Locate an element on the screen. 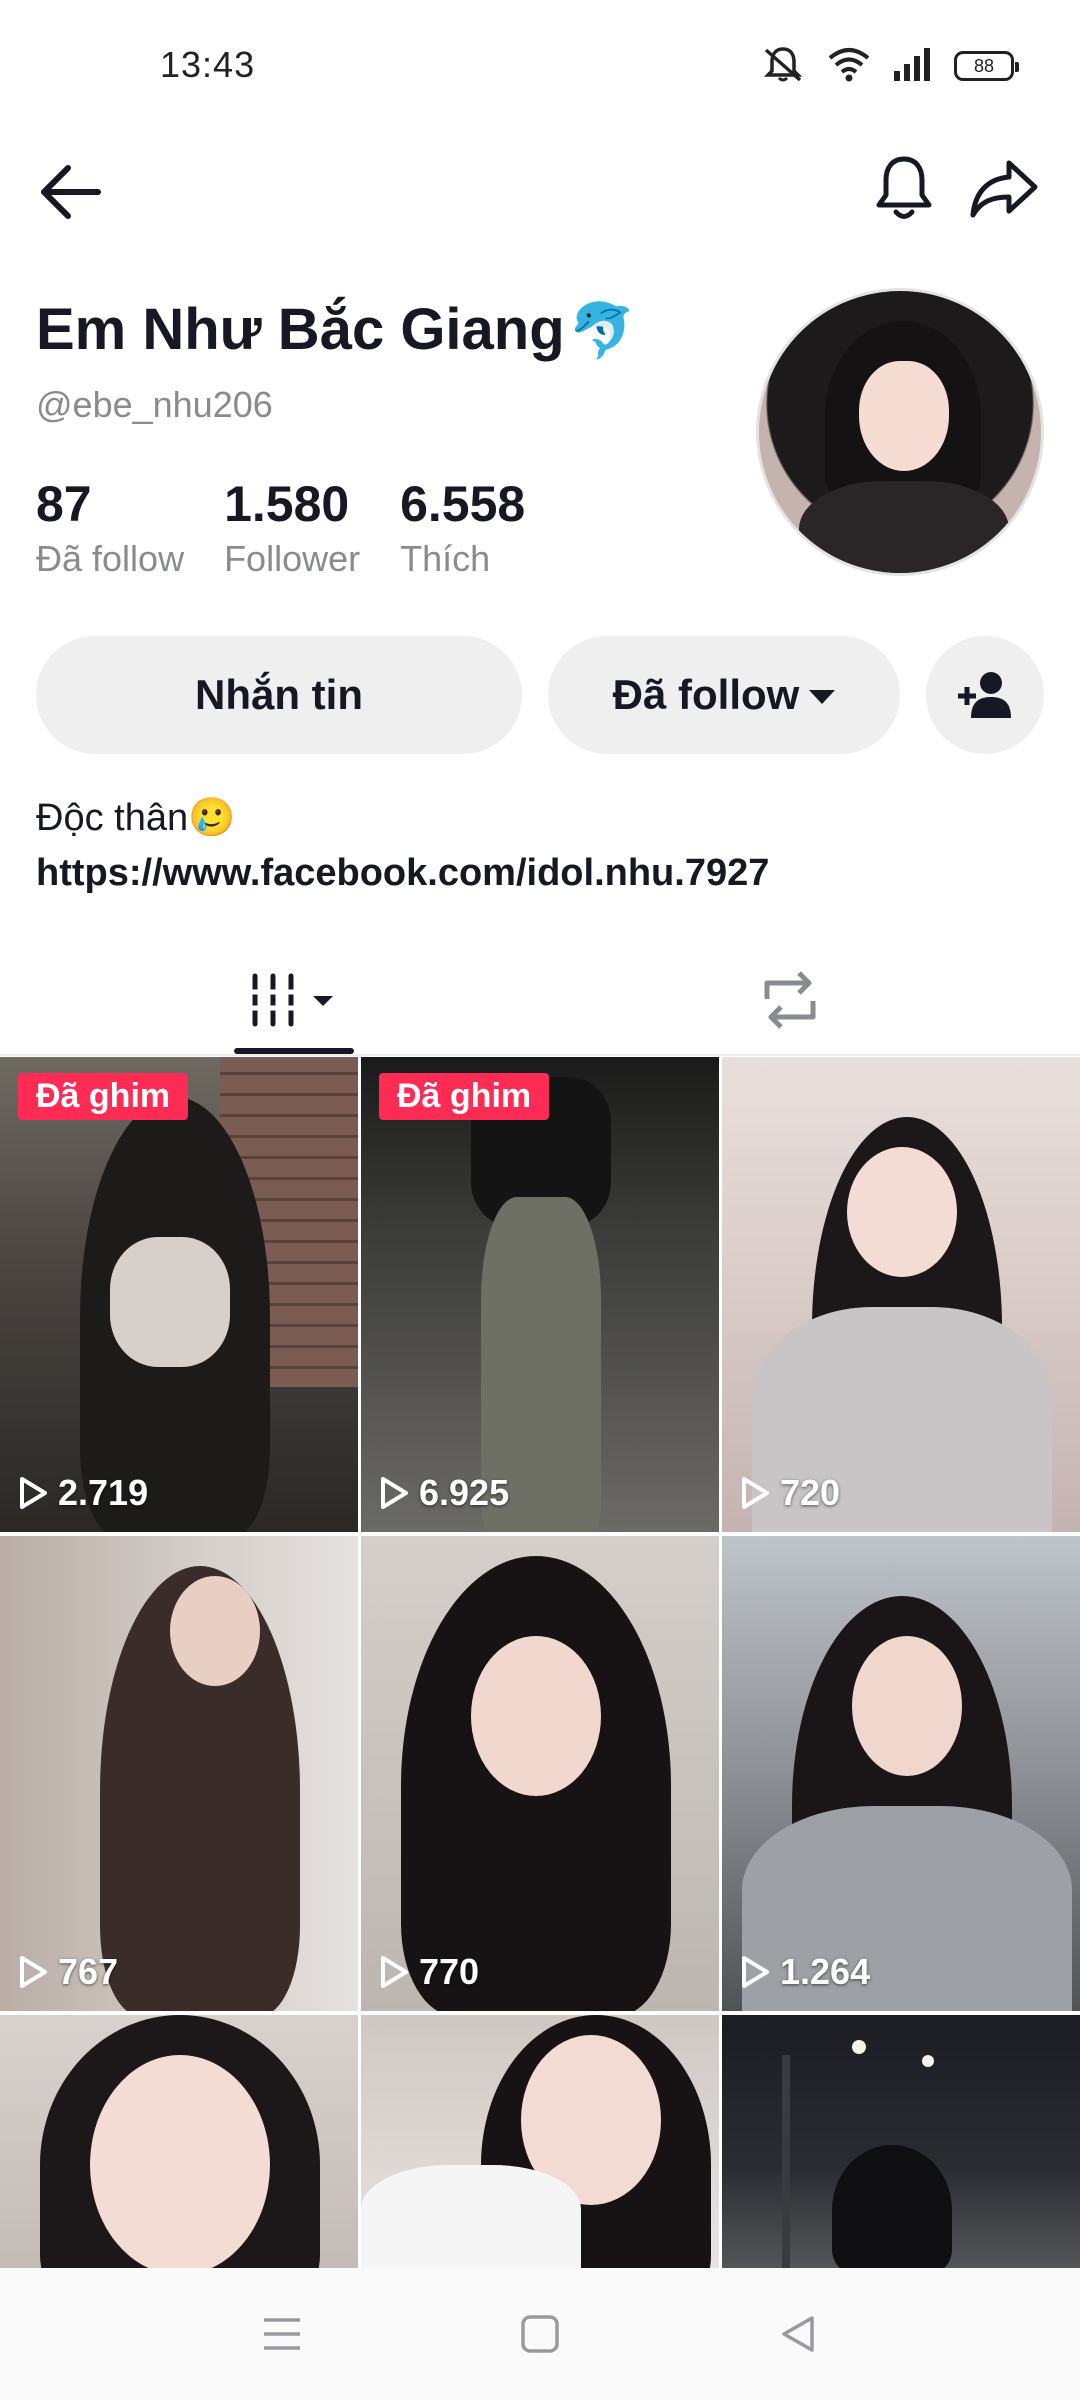 The image size is (1080, 2400). bio-text: Độc thân🥲 is located at coordinates (136, 818).